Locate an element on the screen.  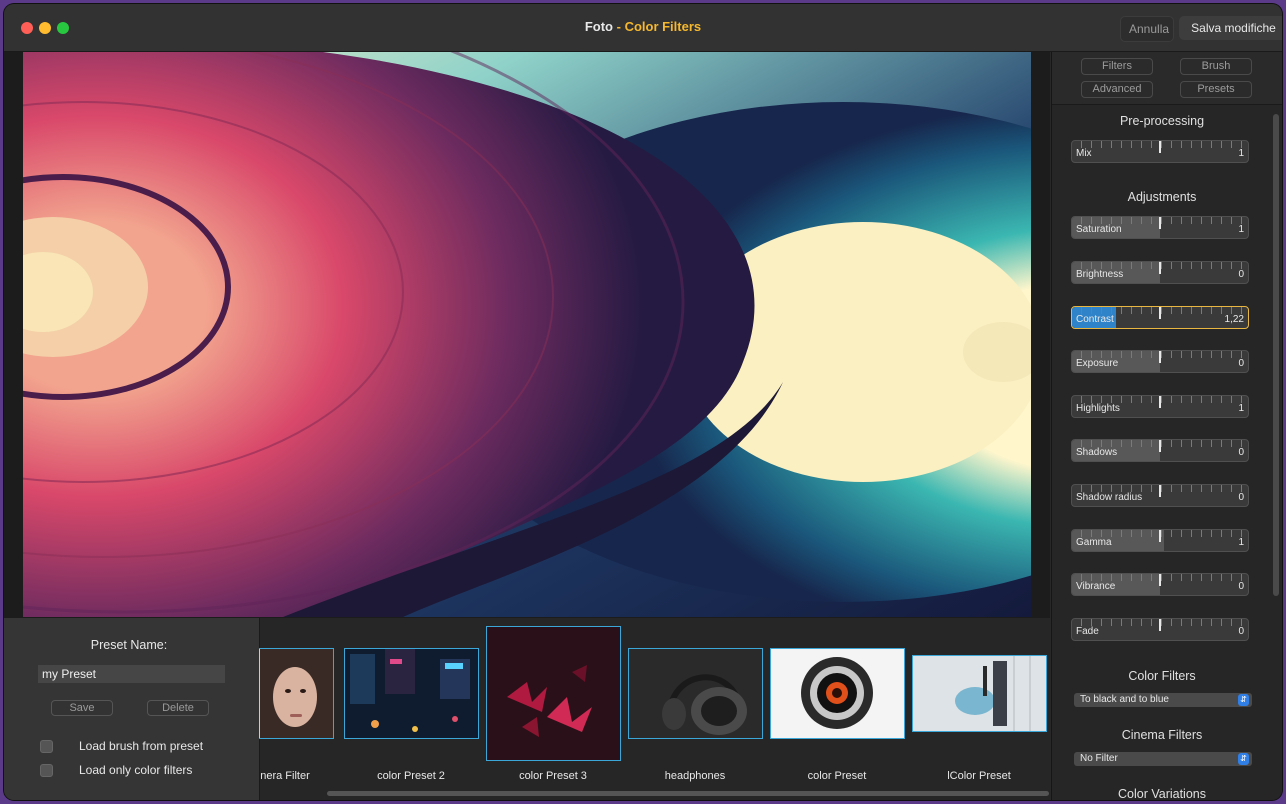
title-section: Color Filters is located at coordinates (663, 26).